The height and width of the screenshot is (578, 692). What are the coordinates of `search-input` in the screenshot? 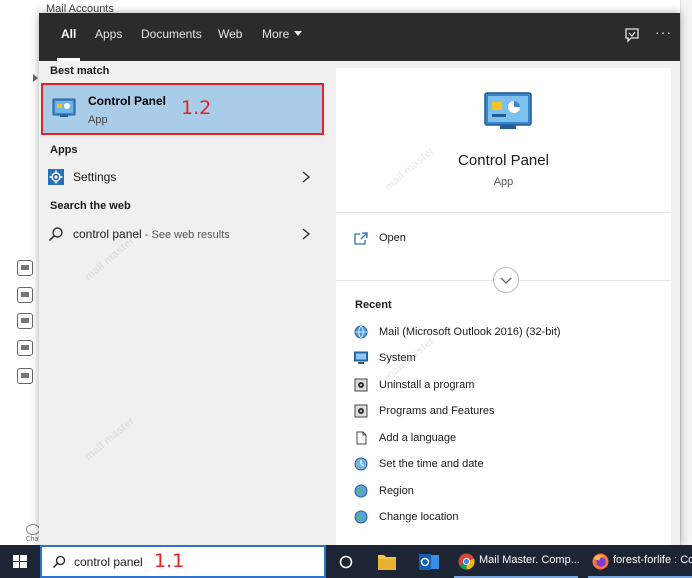 It's located at (114, 562).